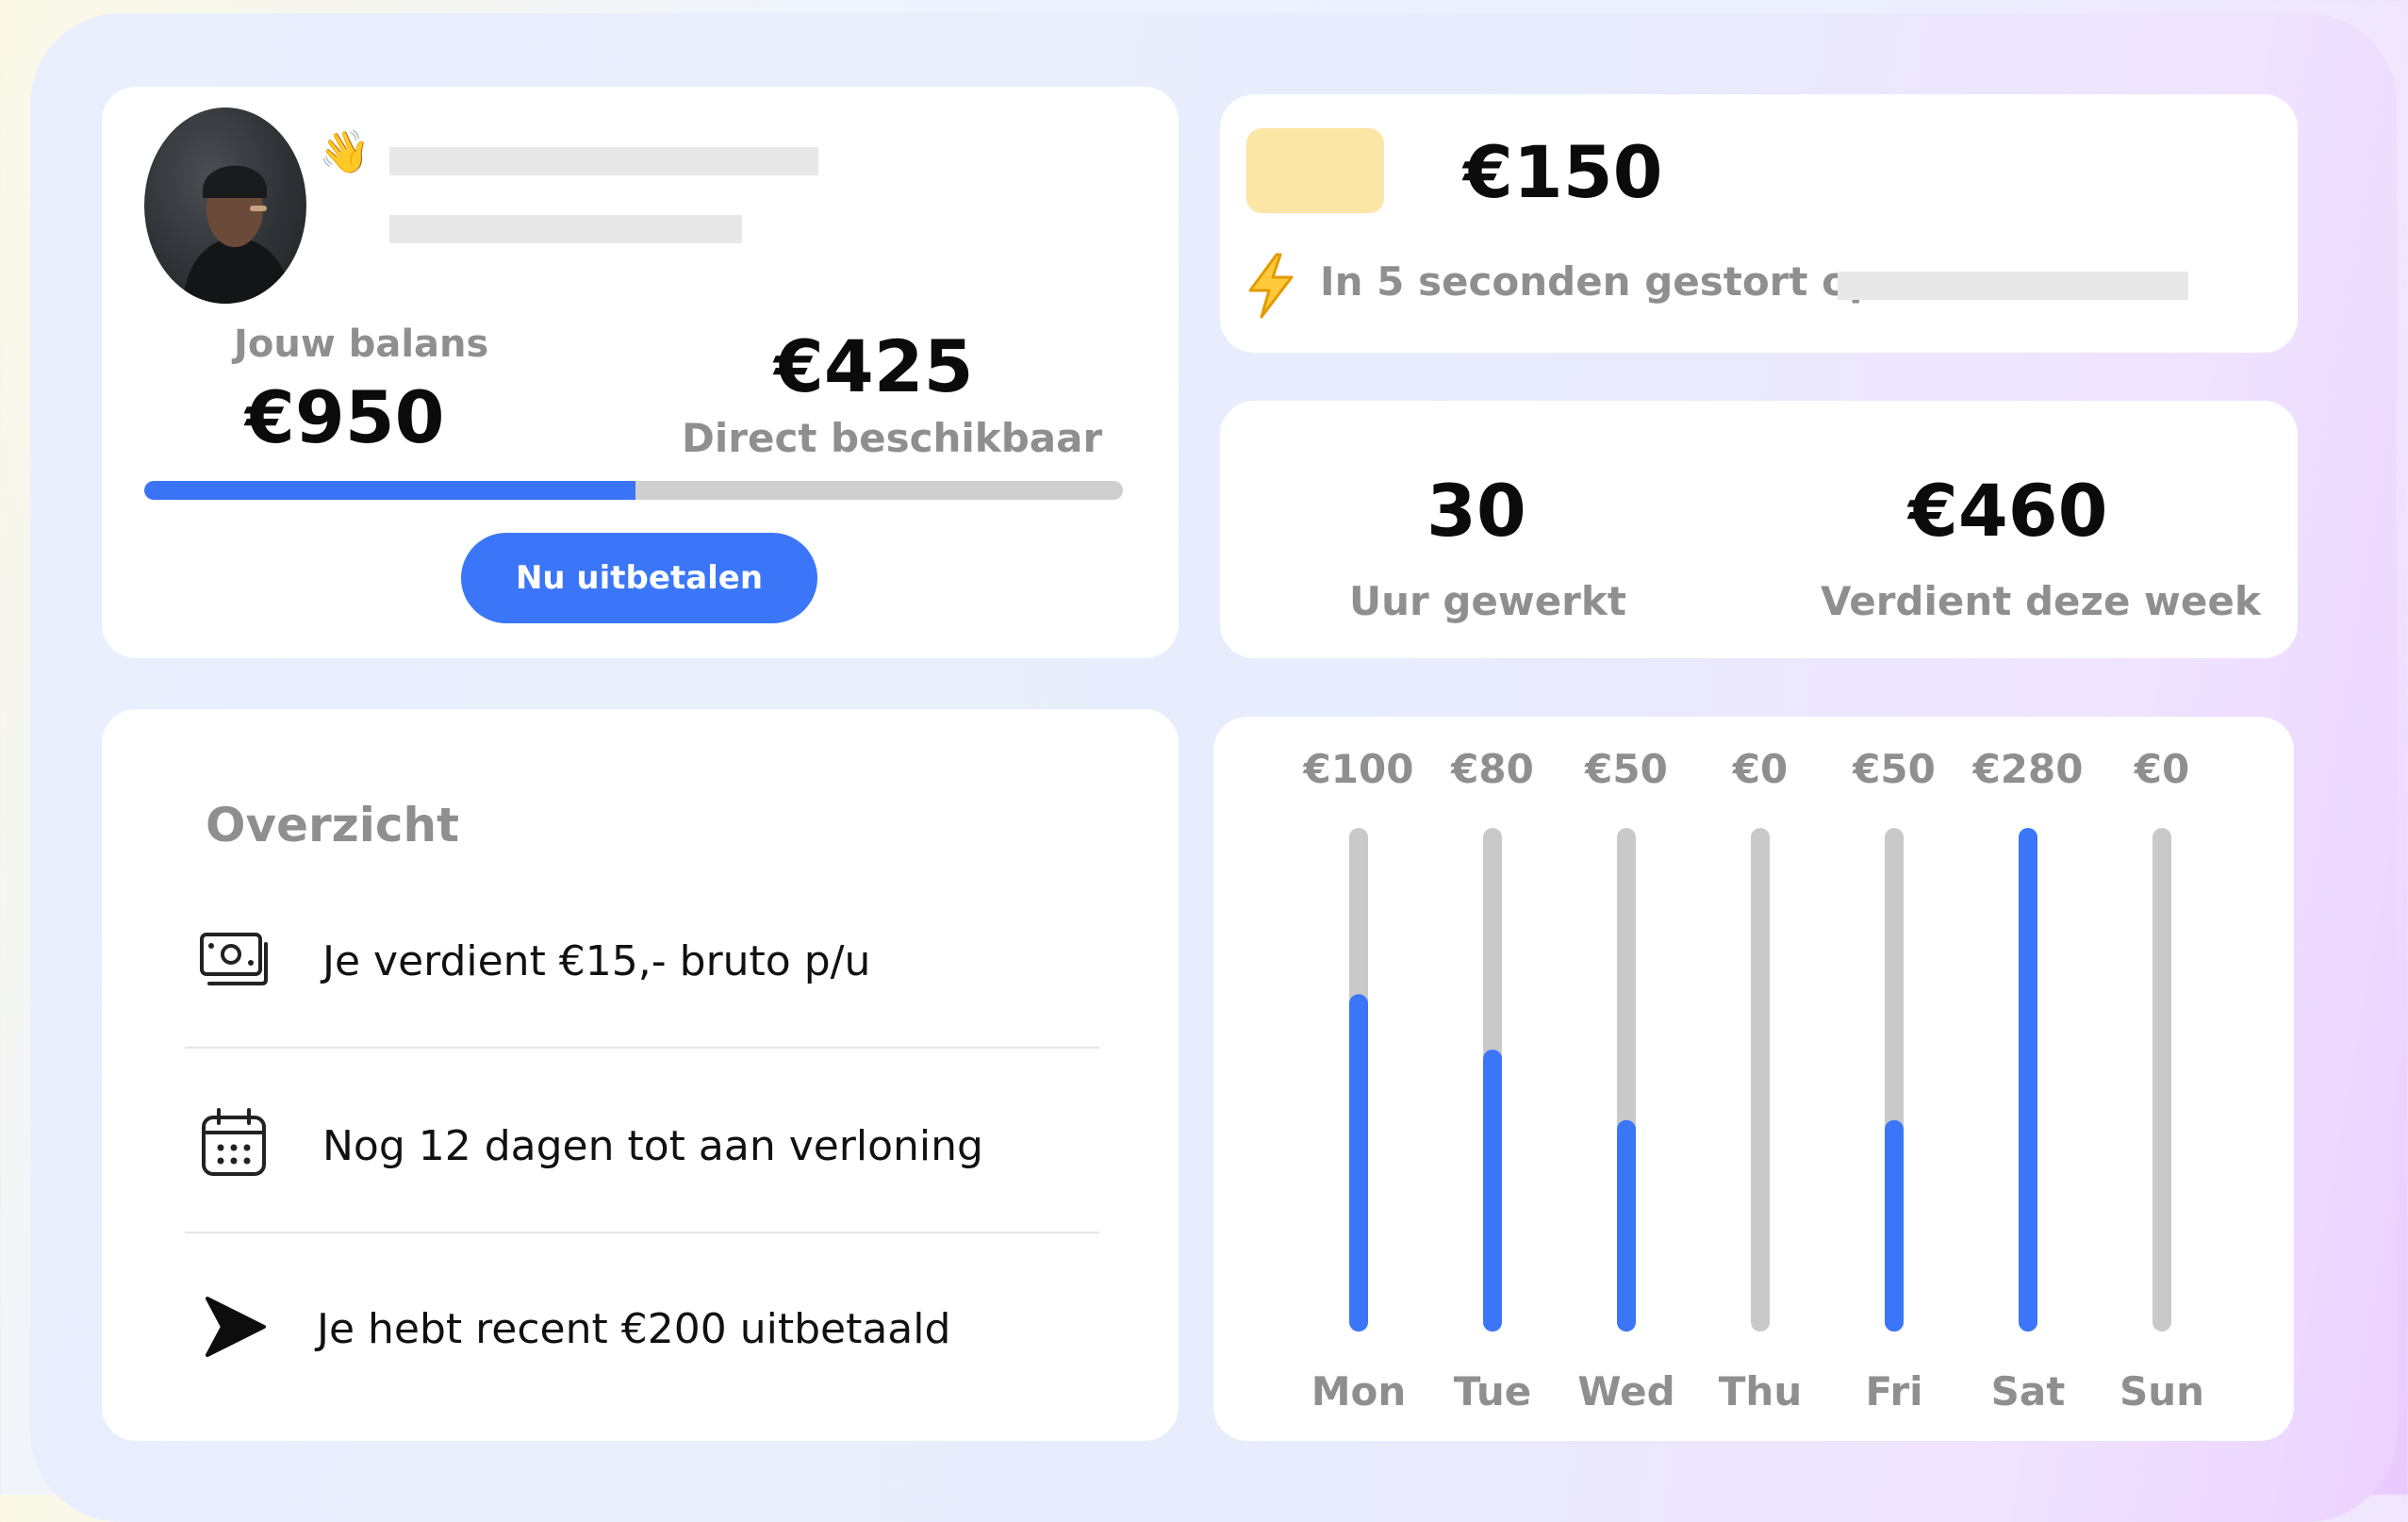  I want to click on weekly-stats-card: 30 Uur gewerkt €460 Verdient deze week, so click(1759, 529).